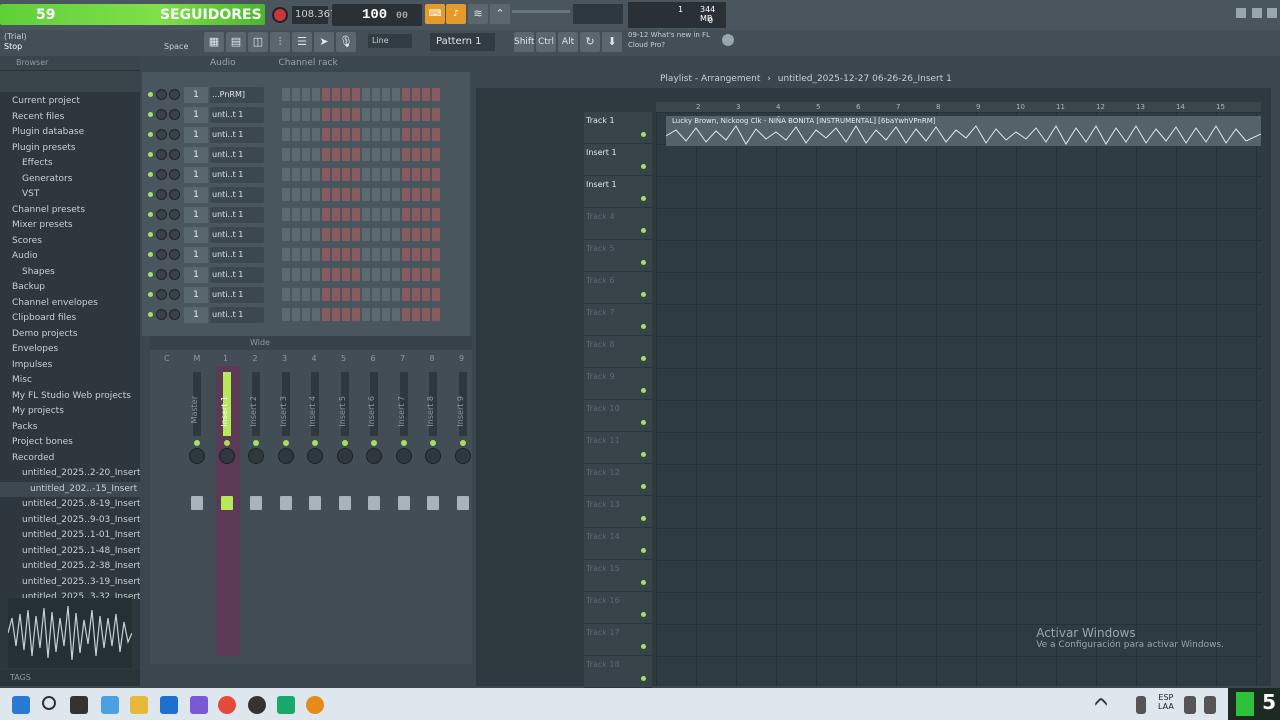 The width and height of the screenshot is (1280, 720). Describe the element at coordinates (618, 672) in the screenshot. I see `track-header: Track 18` at that location.